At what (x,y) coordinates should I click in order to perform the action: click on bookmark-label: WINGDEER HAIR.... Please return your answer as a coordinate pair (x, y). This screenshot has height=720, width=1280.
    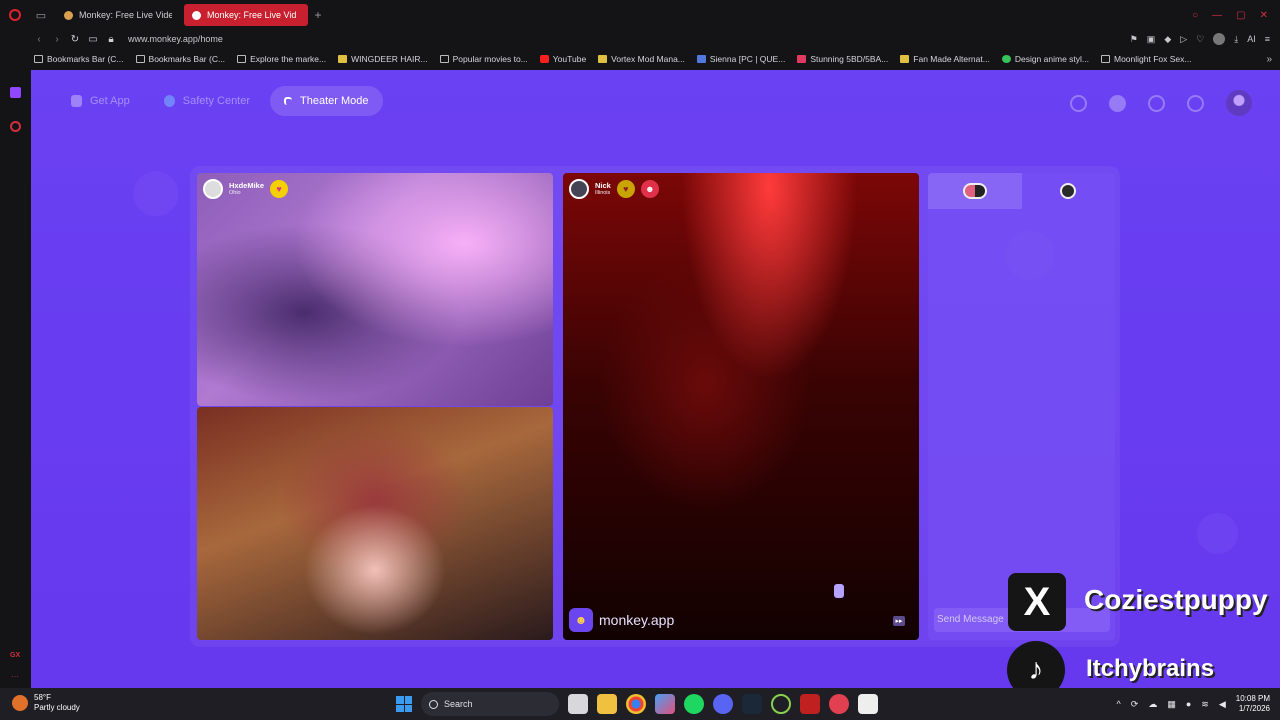
    Looking at the image, I should click on (389, 59).